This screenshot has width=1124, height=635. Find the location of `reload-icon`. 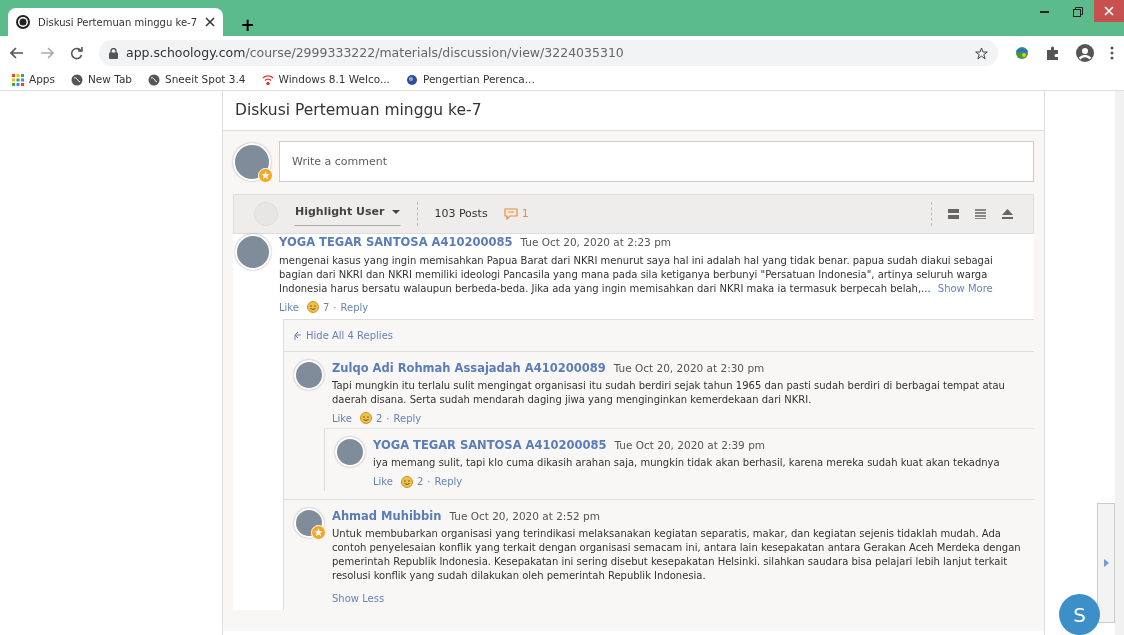

reload-icon is located at coordinates (76, 53).